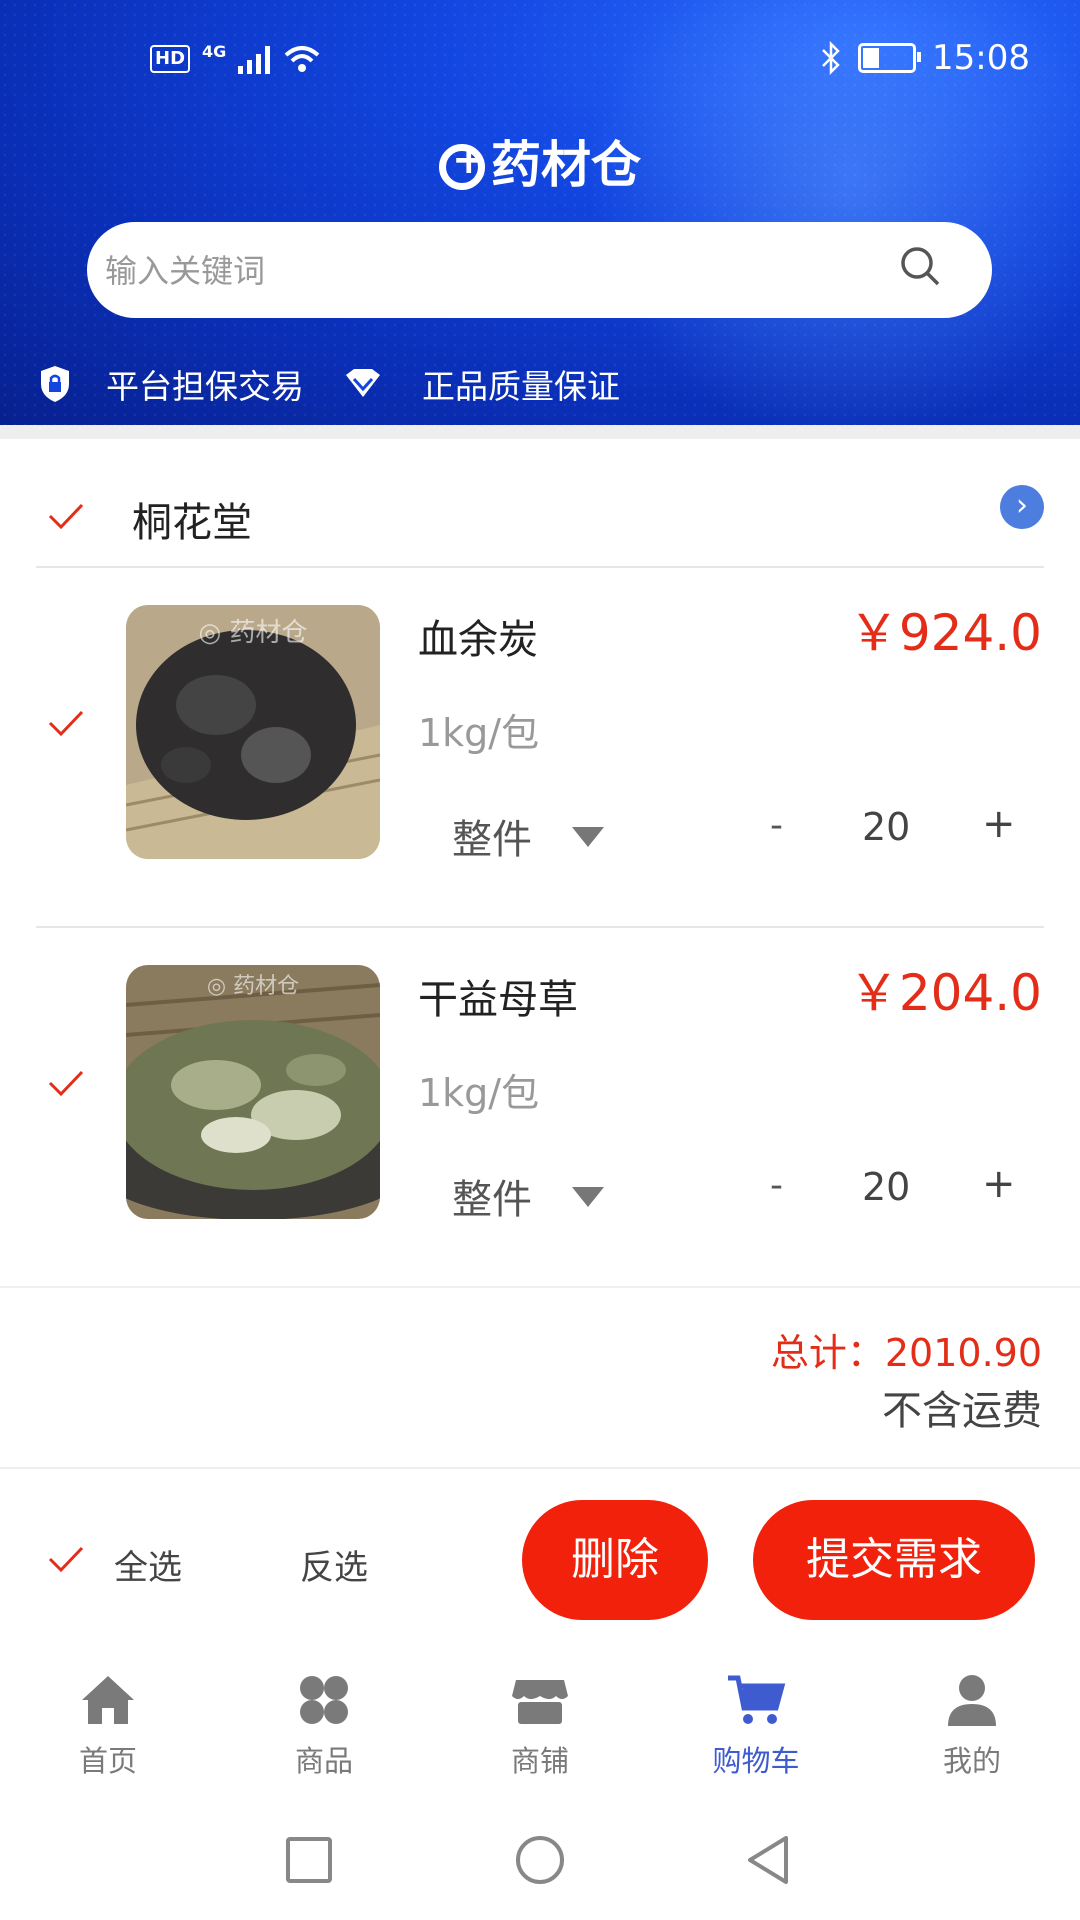  Describe the element at coordinates (214, 51) in the screenshot. I see `network-type: 4G` at that location.